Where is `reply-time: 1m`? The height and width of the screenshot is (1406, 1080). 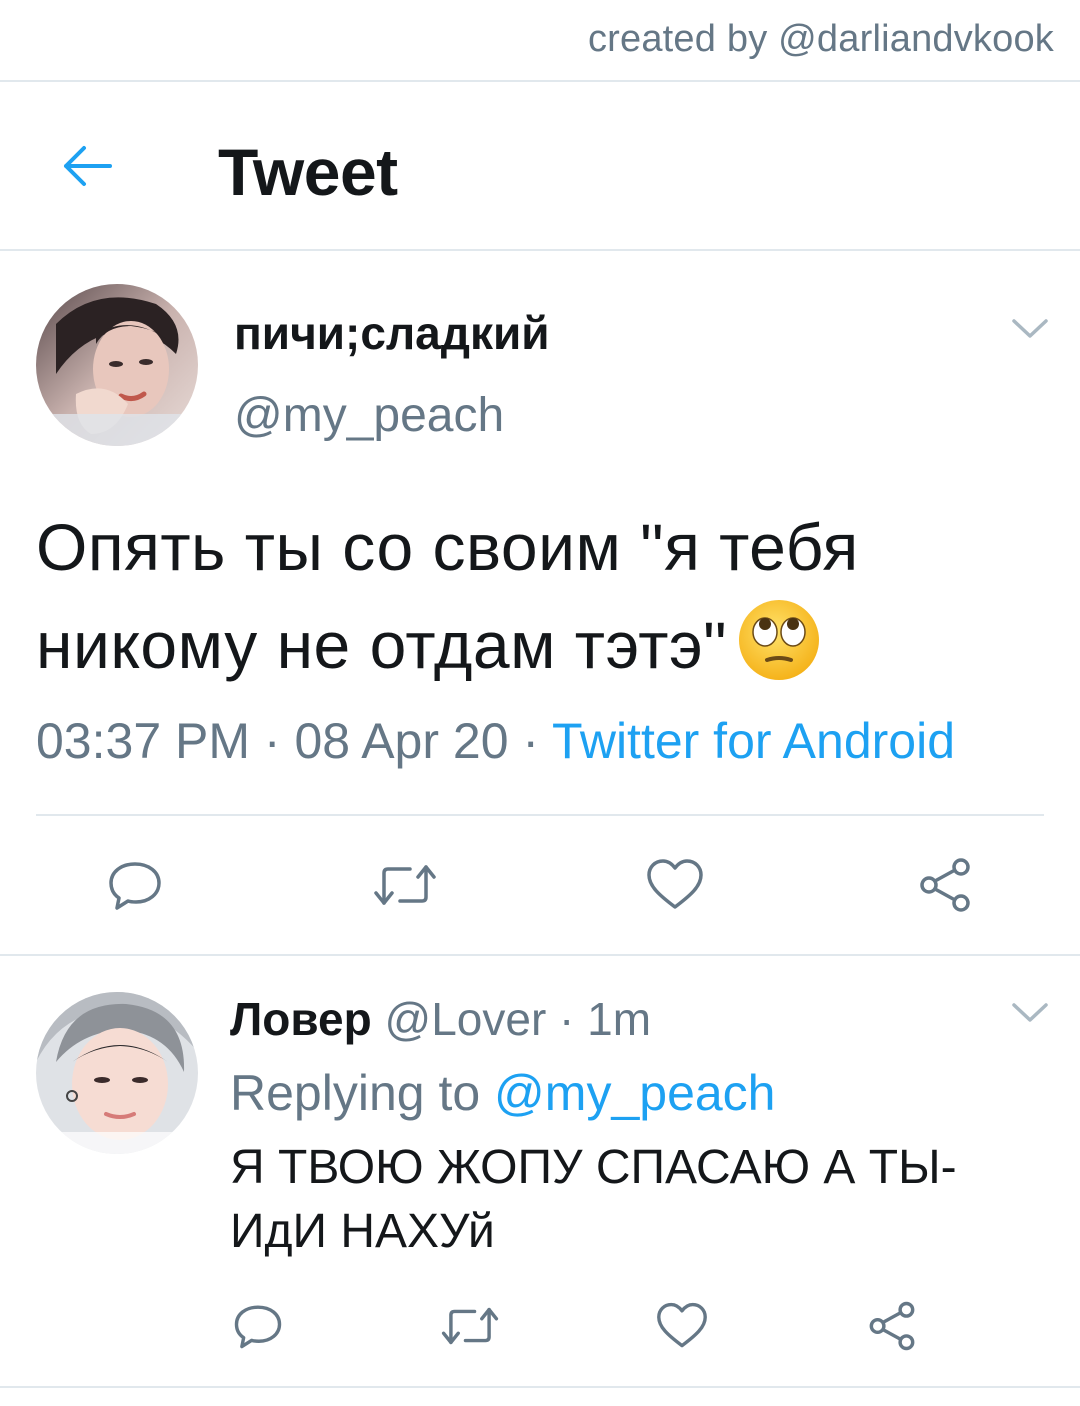
reply-time: 1m is located at coordinates (619, 1019).